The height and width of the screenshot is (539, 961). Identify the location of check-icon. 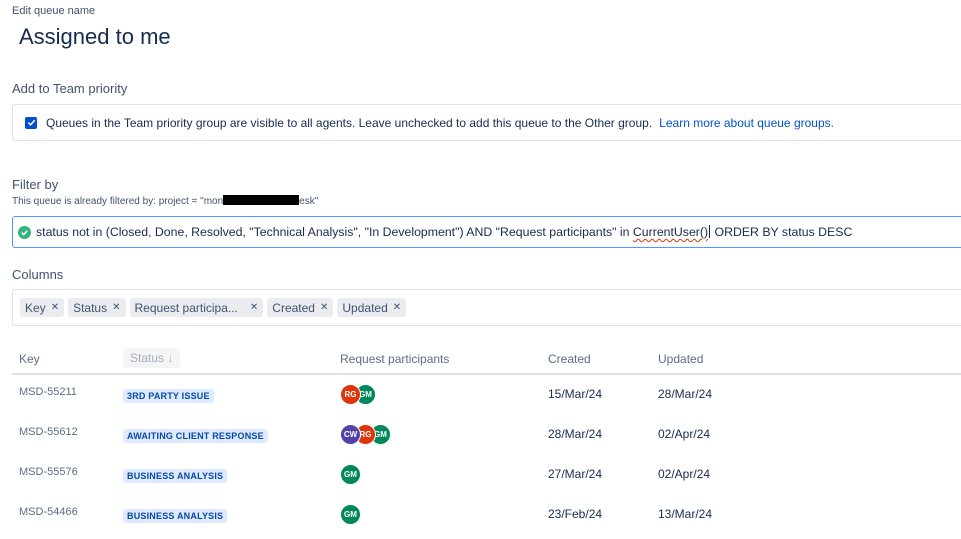
(31, 122).